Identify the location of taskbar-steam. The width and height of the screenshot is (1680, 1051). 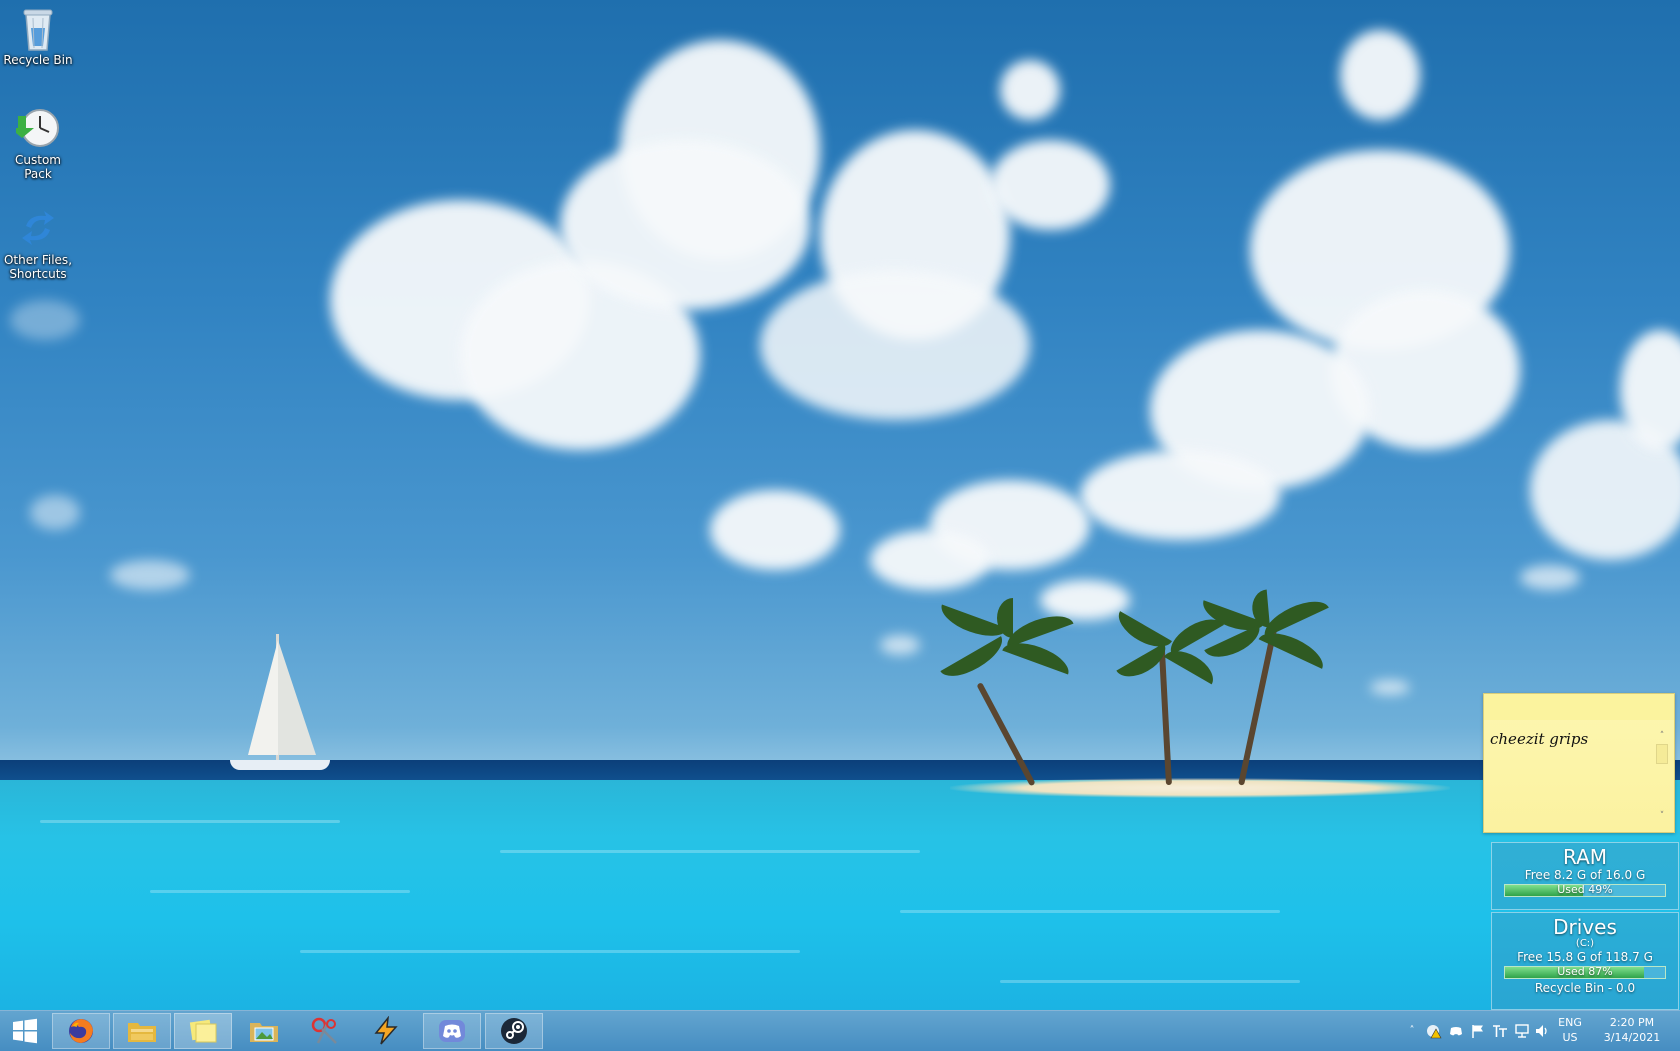
(514, 1031).